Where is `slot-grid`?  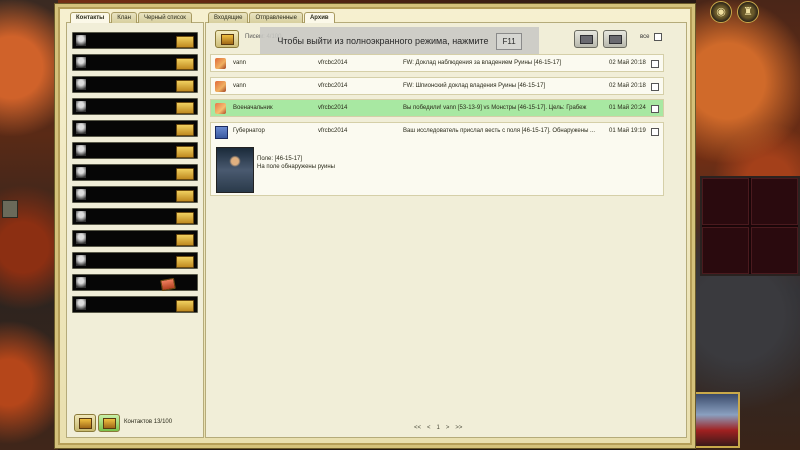 slot-grid is located at coordinates (750, 226).